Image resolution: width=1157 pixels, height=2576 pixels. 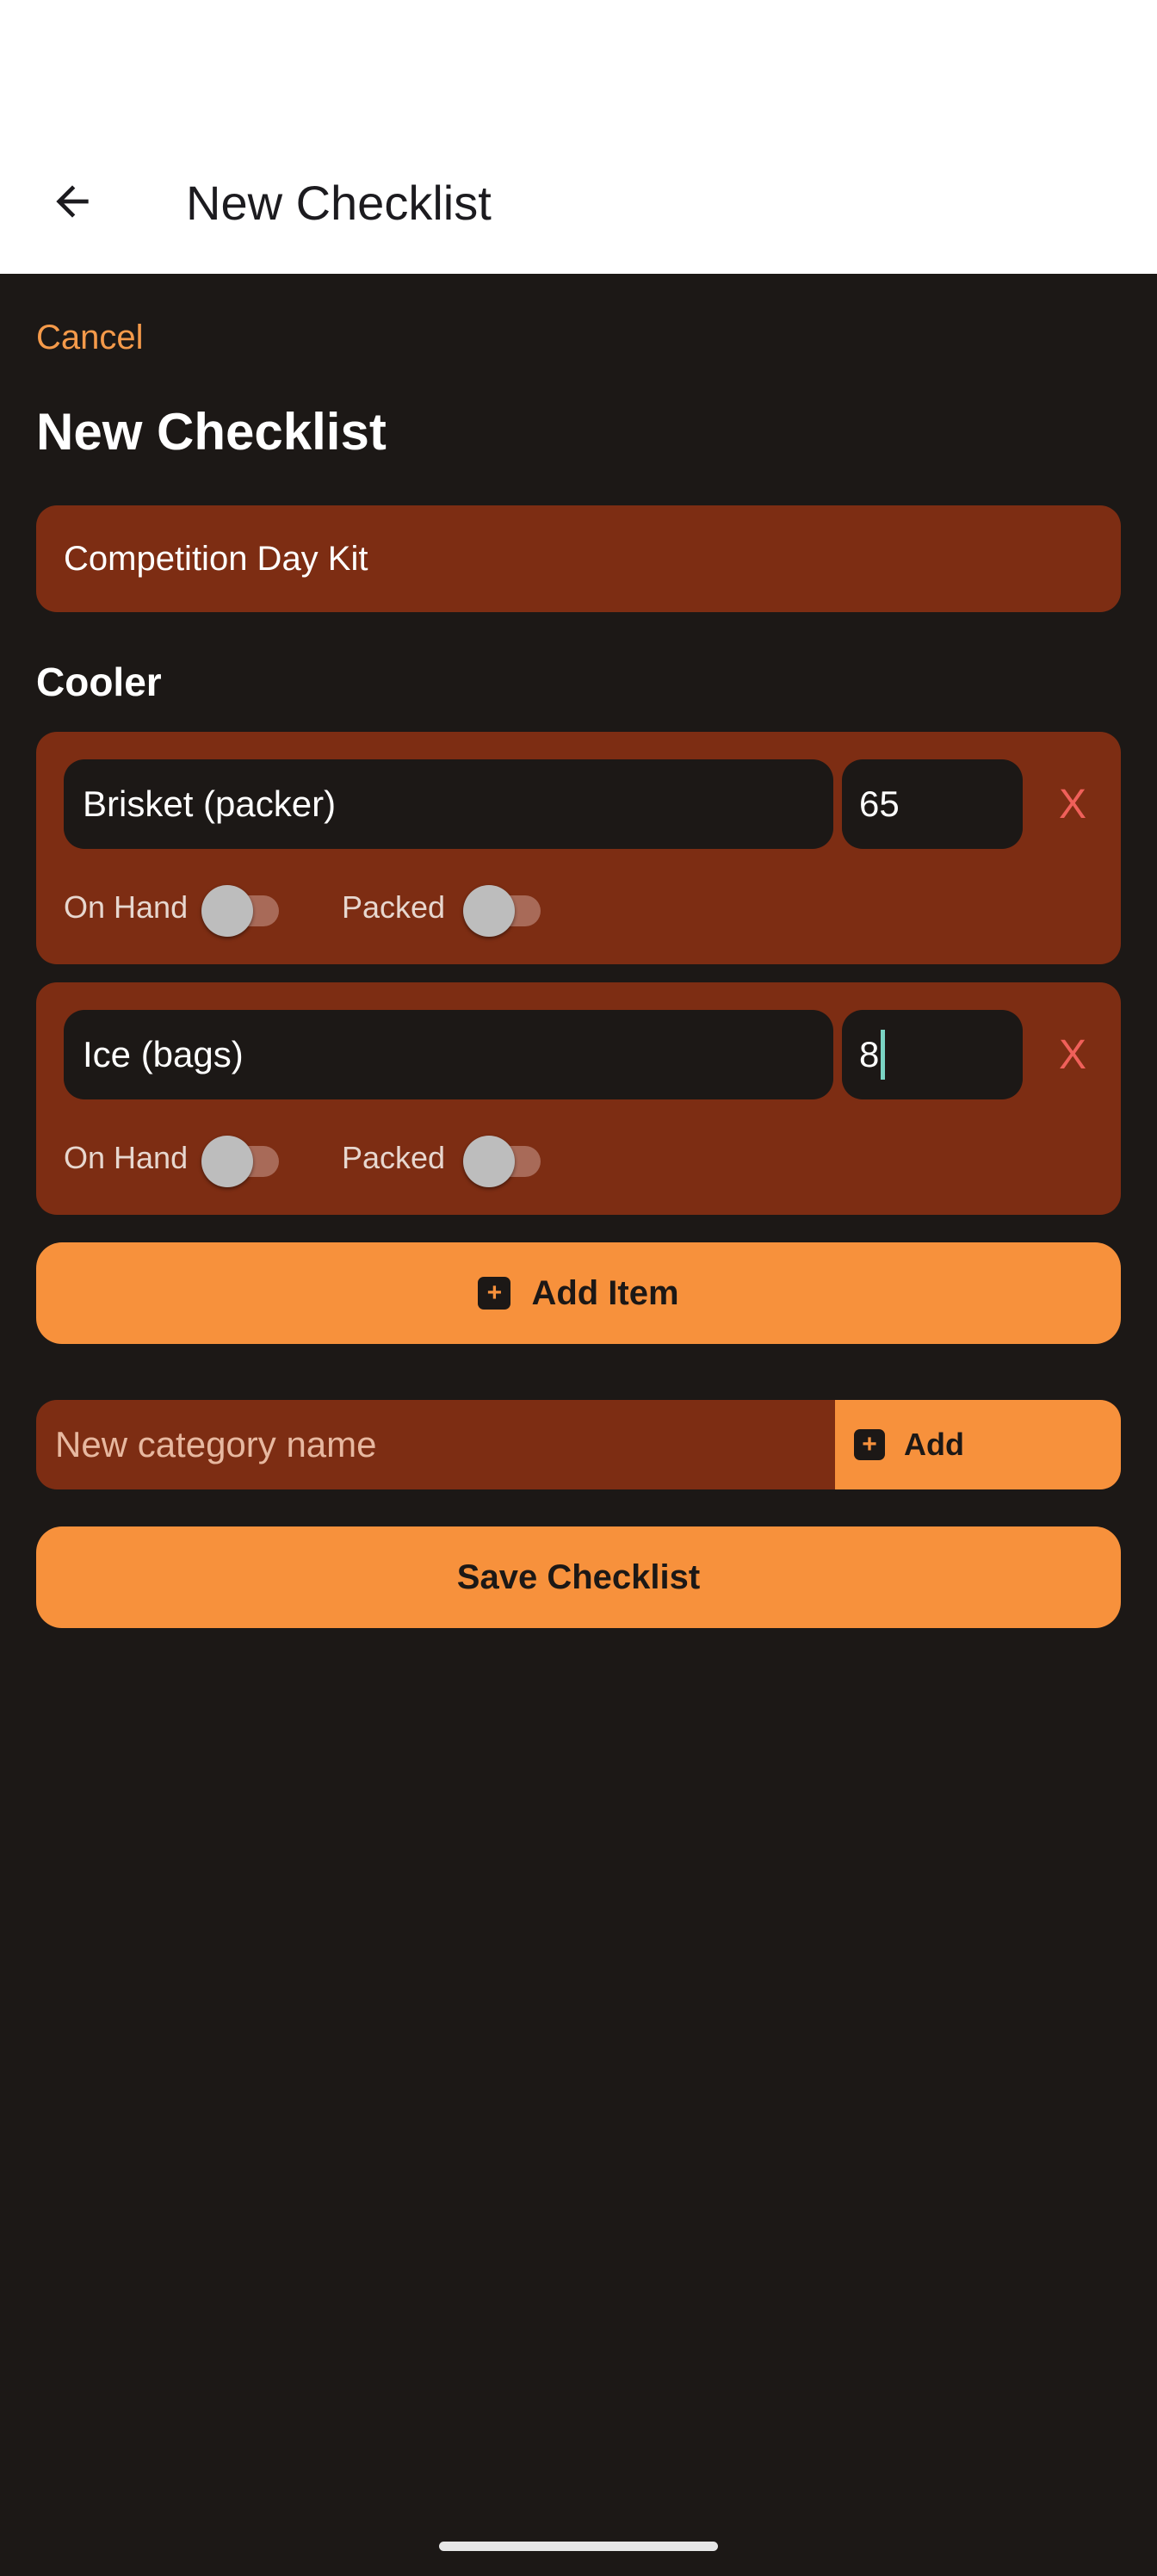 What do you see at coordinates (579, 137) in the screenshot?
I see `app-bar: New Checklist` at bounding box center [579, 137].